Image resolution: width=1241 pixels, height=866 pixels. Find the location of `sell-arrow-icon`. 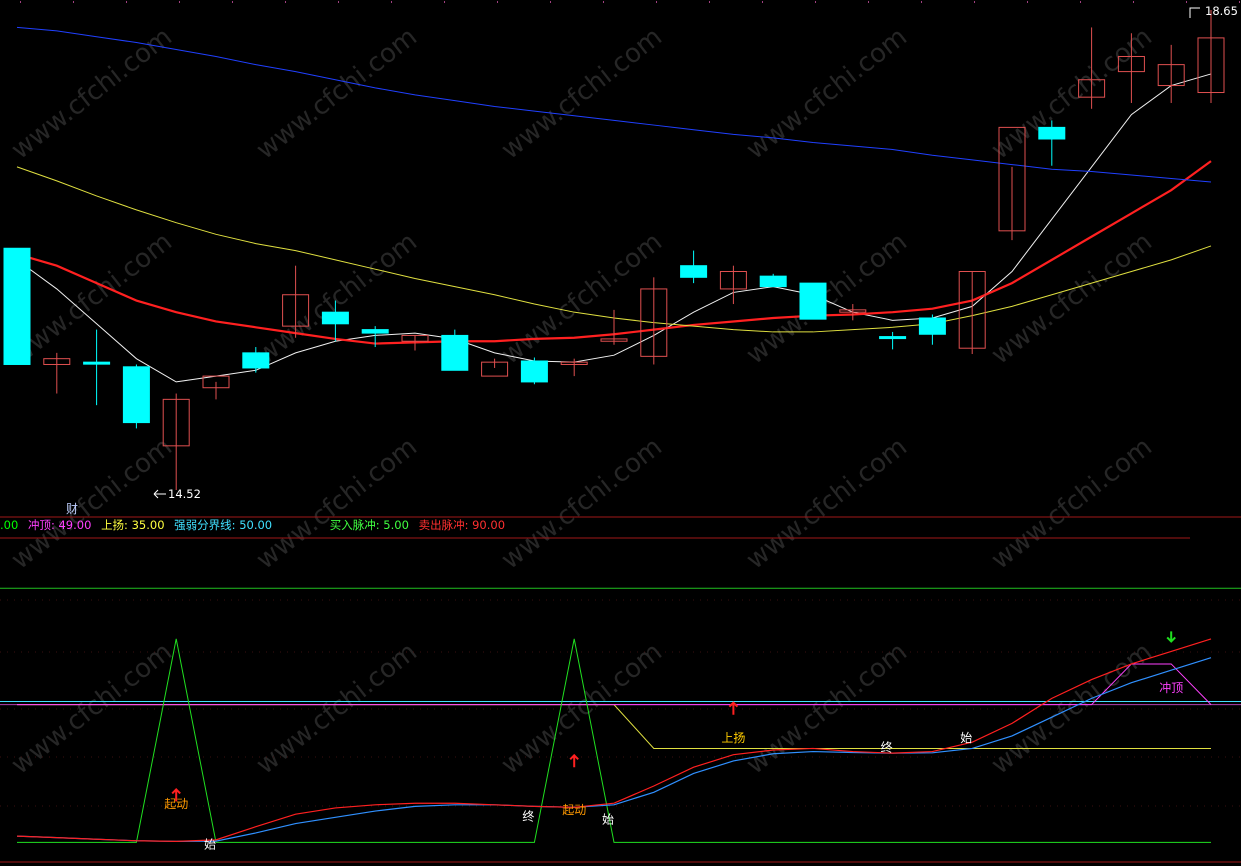

sell-arrow-icon is located at coordinates (1171, 637).